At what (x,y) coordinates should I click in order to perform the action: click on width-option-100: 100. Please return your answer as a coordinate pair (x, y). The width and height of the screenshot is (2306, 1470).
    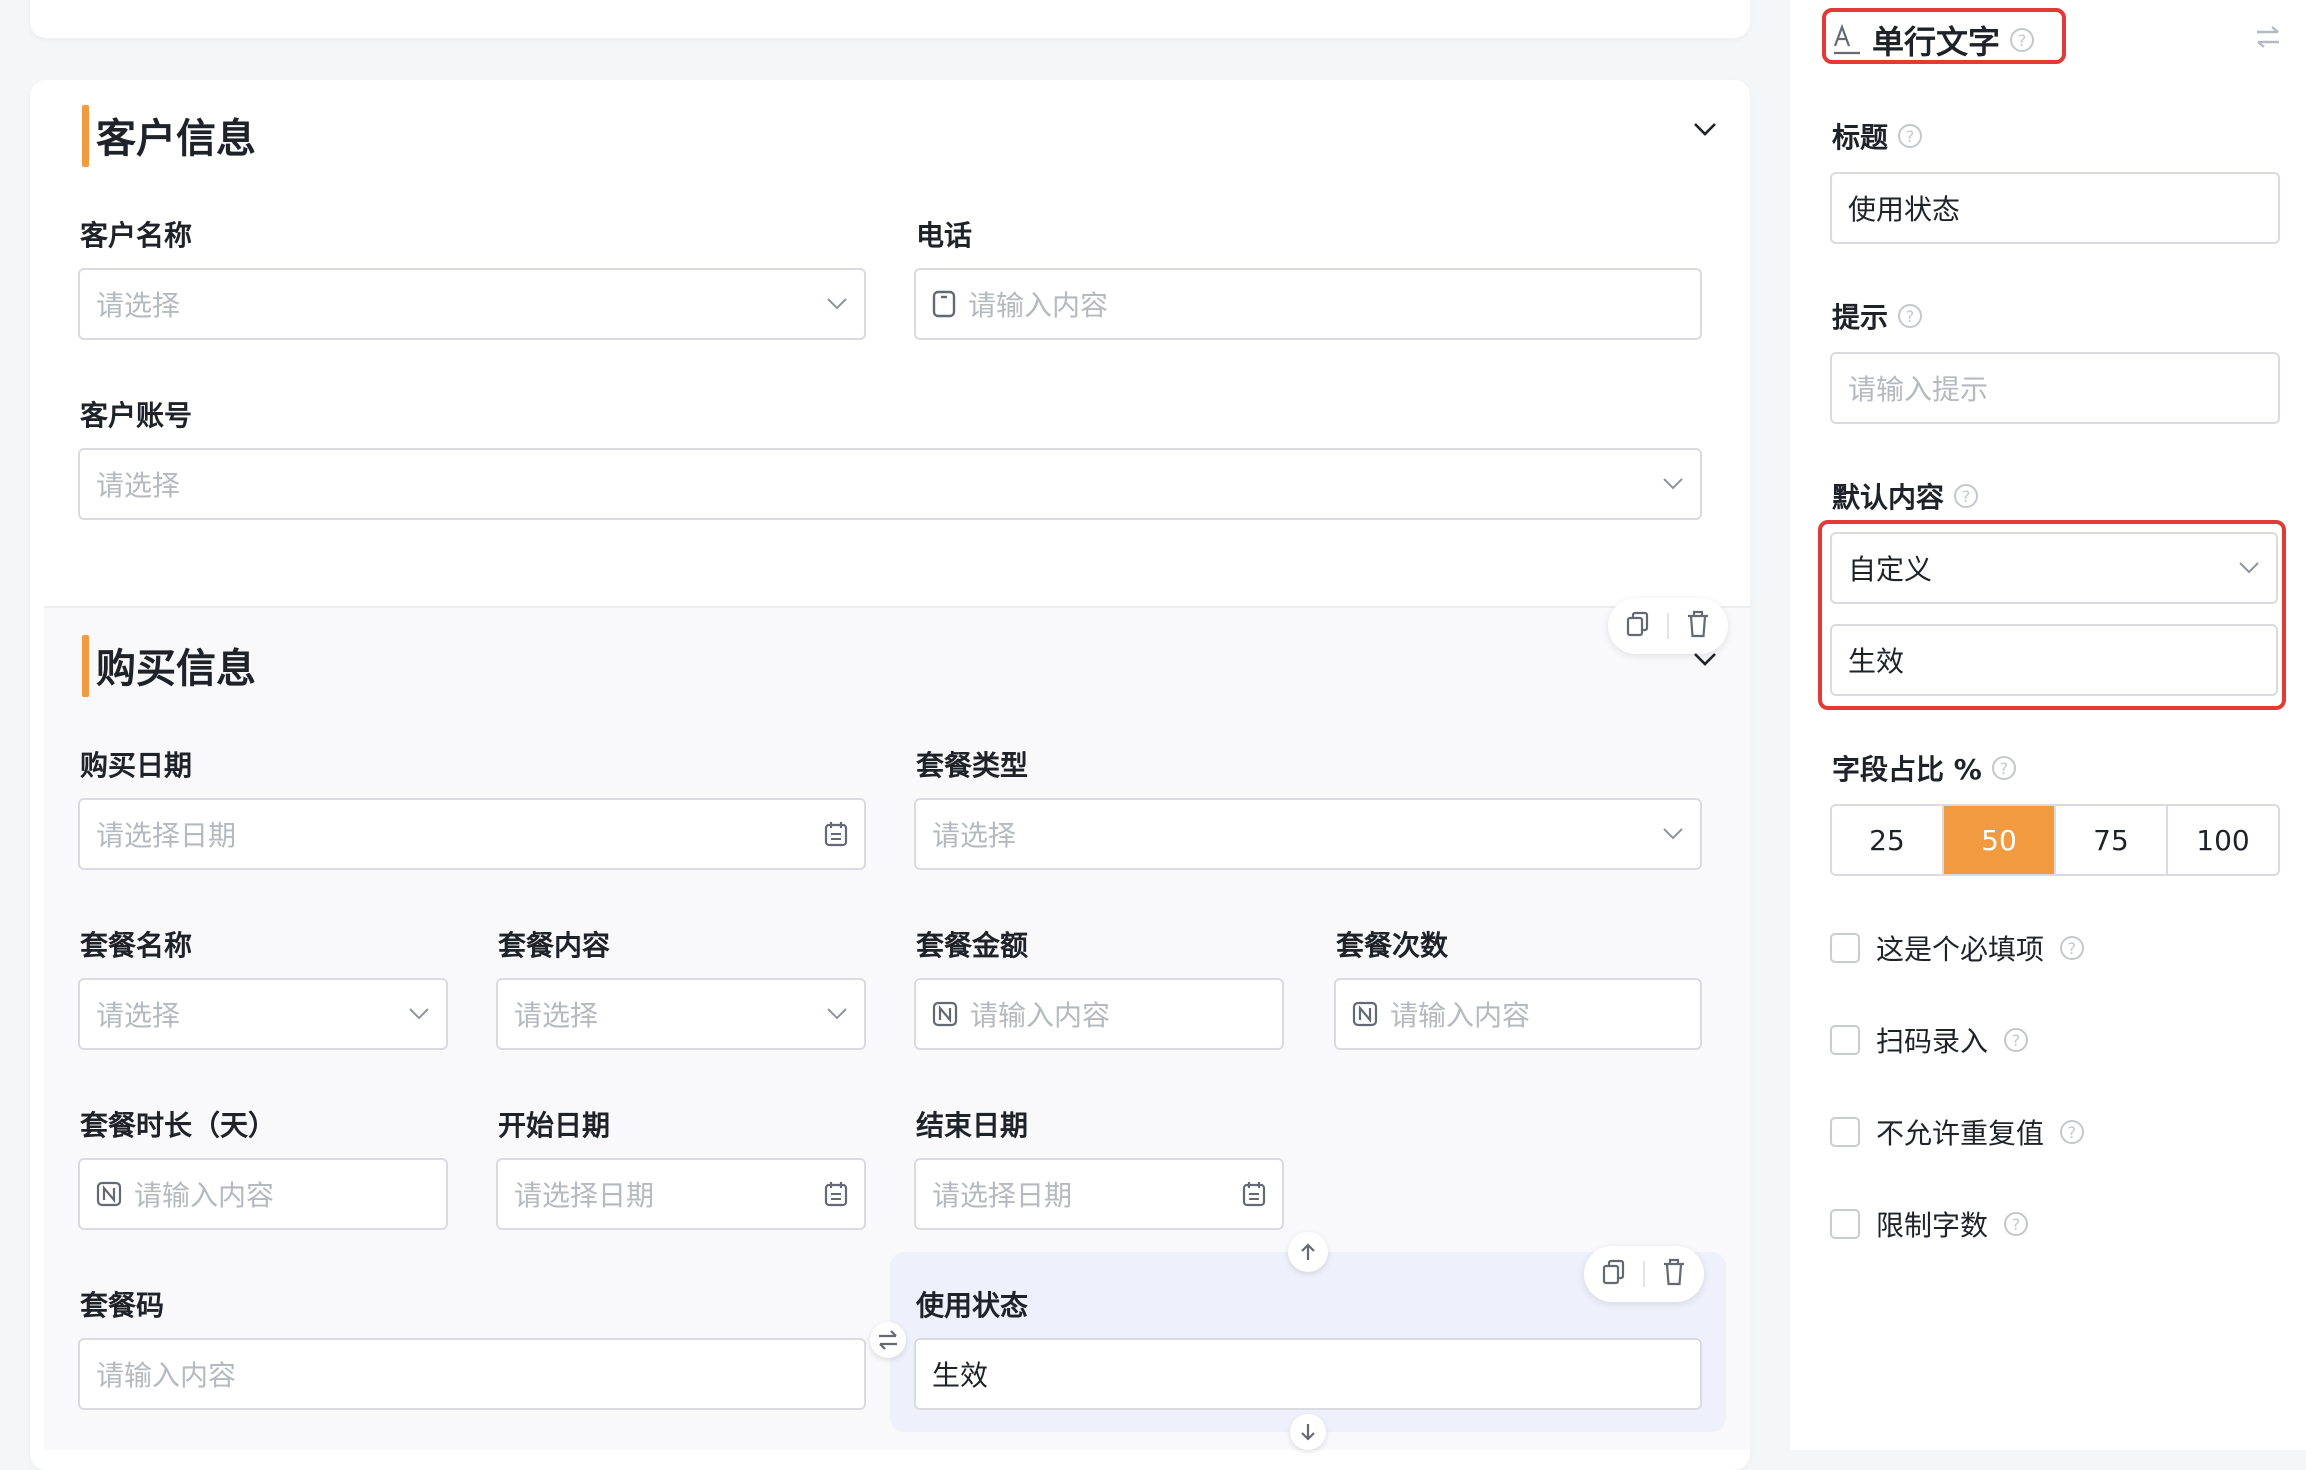
    Looking at the image, I should click on (2223, 840).